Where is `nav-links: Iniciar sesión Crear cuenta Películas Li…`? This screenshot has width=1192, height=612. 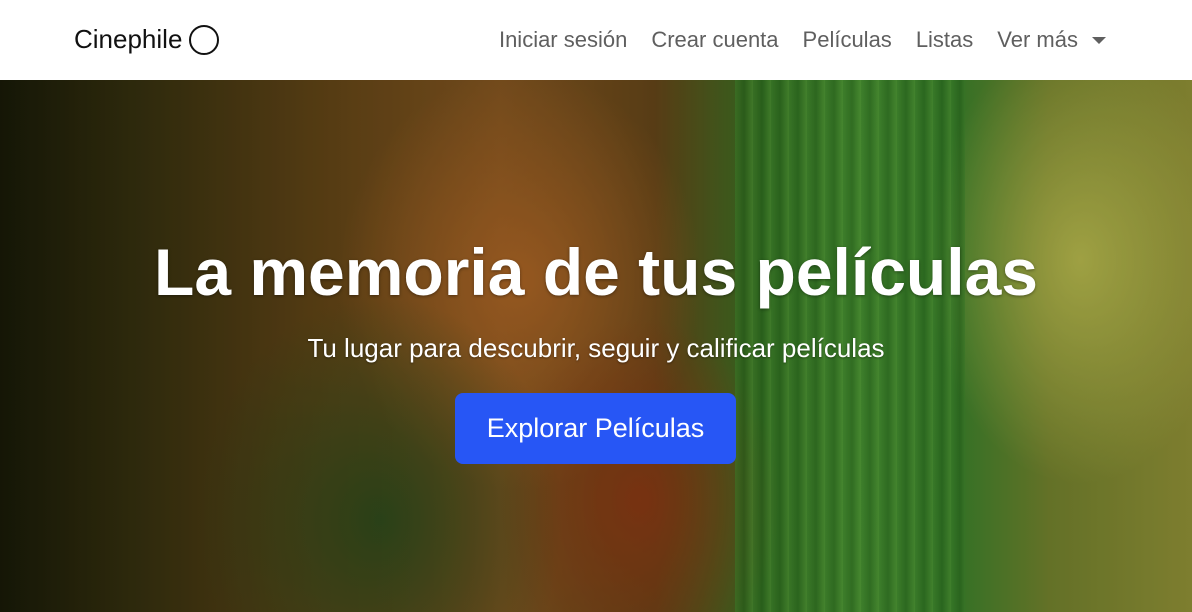
nav-links: Iniciar sesión Crear cuenta Películas Li… is located at coordinates (802, 40).